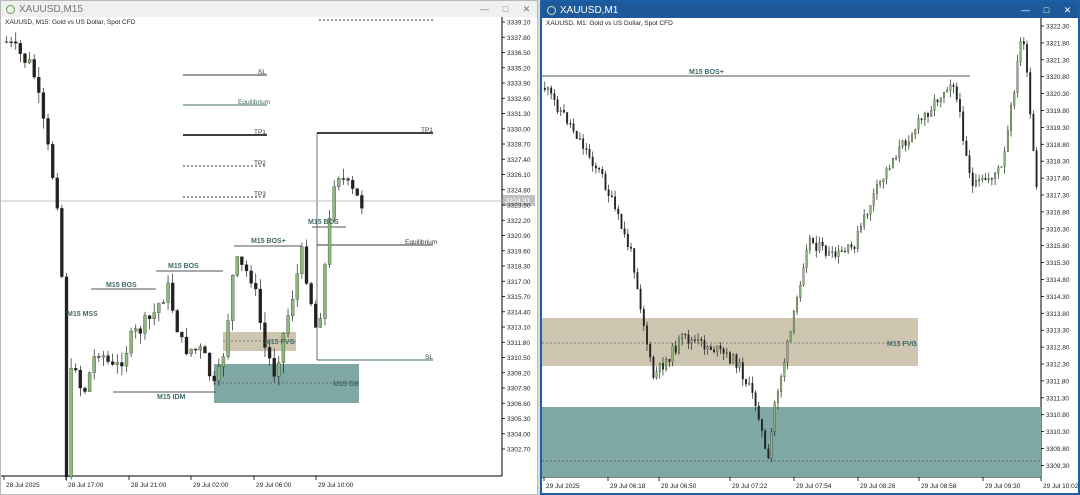 The height and width of the screenshot is (495, 1080). Describe the element at coordinates (519, 221) in the screenshot. I see `price-tick-label: 3322.20` at that location.